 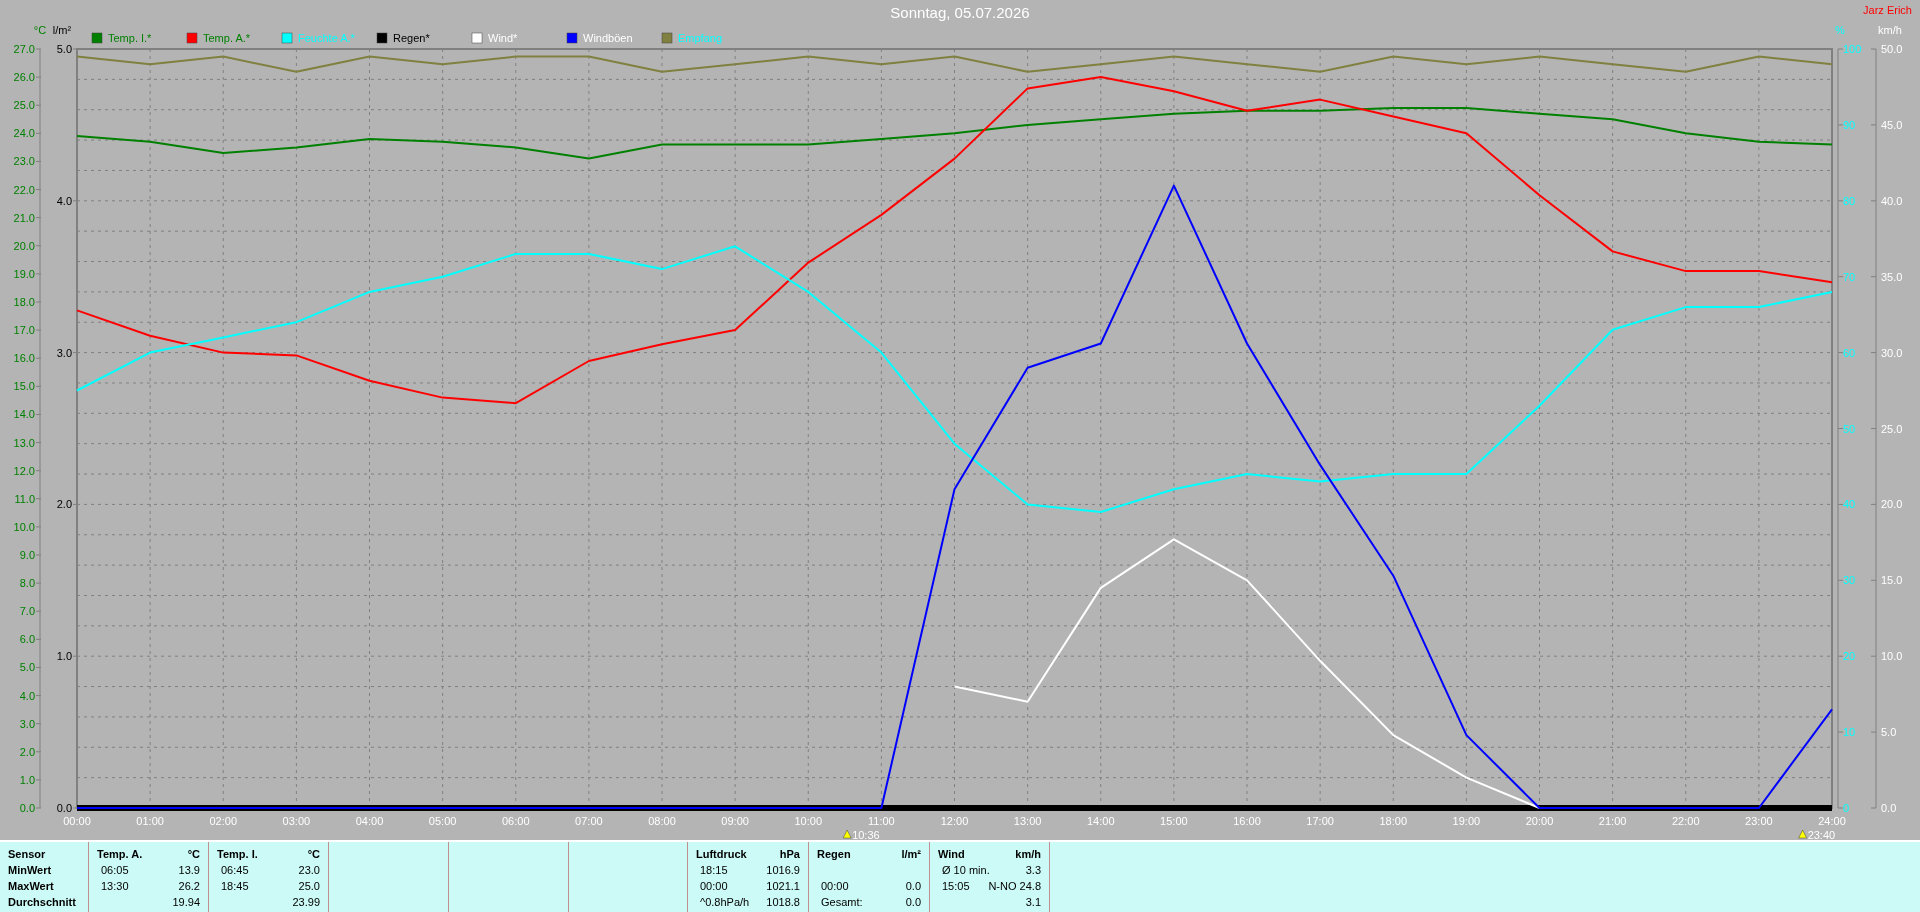 What do you see at coordinates (713, 870) in the screenshot?
I see `time-cell-text: 18:15` at bounding box center [713, 870].